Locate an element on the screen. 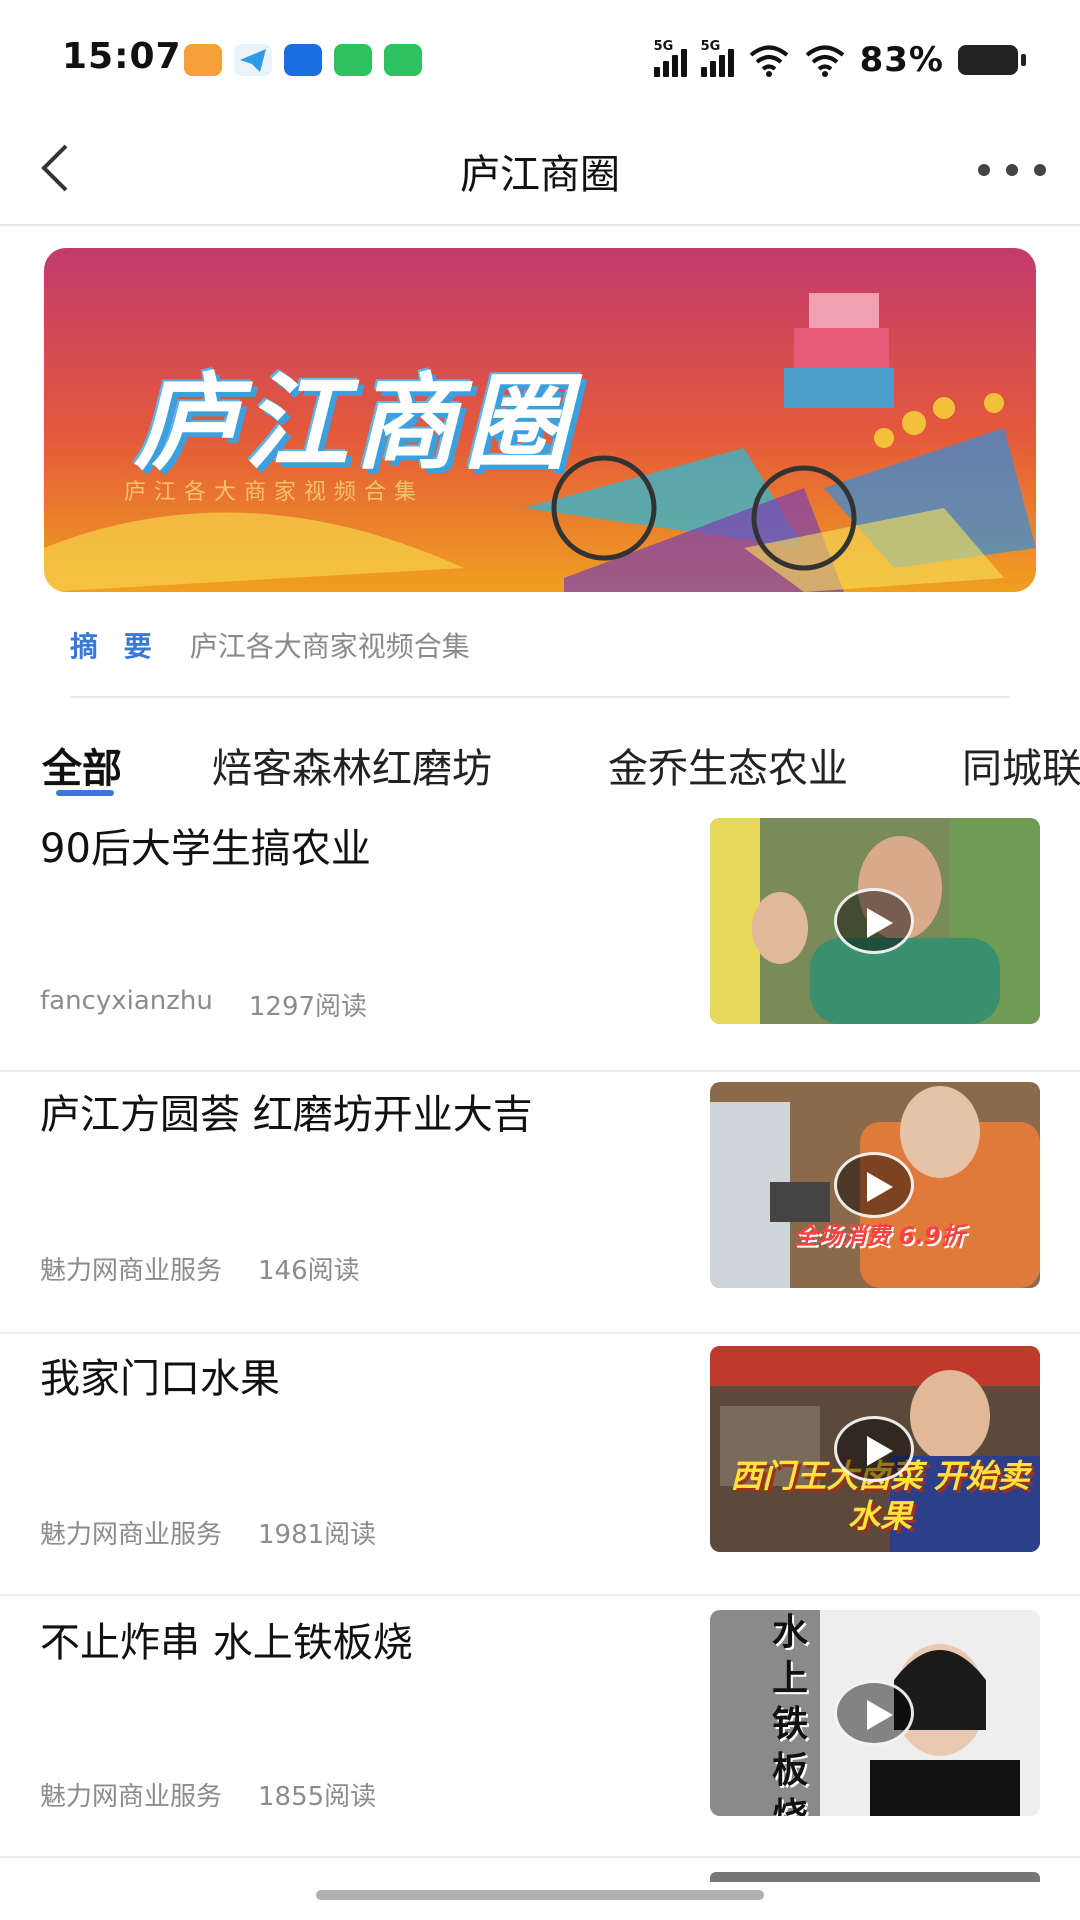 This screenshot has width=1080, height=1920. list-item: 不止炸串 水上铁板烧 魅力网商业服务 1855阅读 水上铁板烧 is located at coordinates (540, 1727).